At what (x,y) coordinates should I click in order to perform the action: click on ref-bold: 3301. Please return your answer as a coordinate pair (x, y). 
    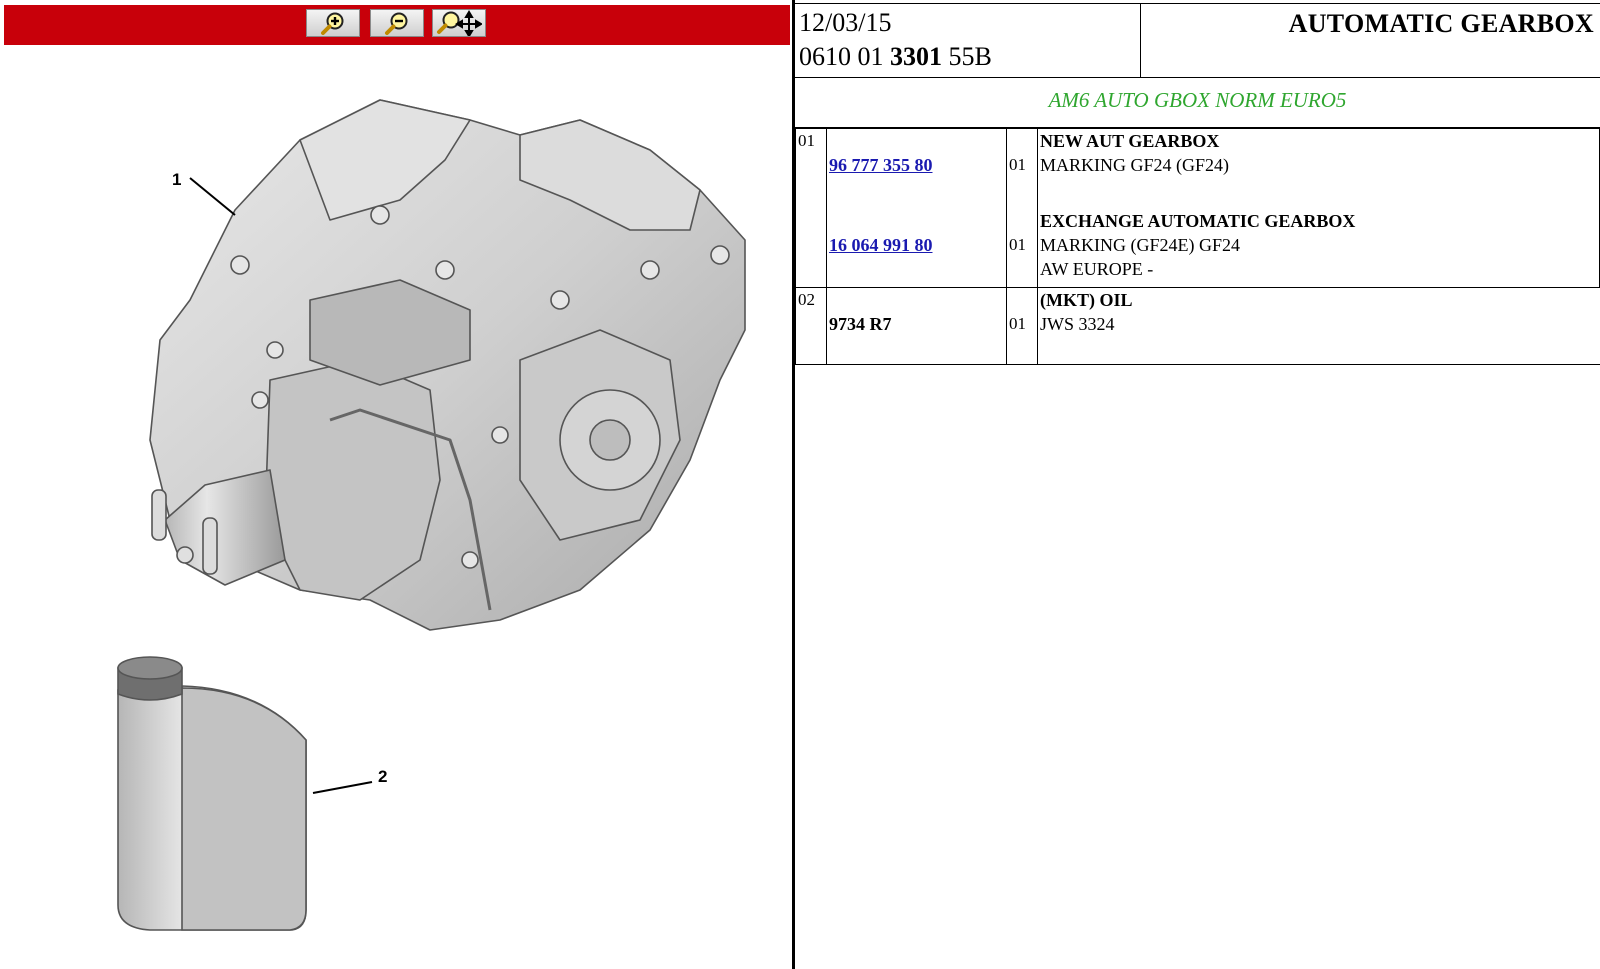
    Looking at the image, I should click on (916, 56).